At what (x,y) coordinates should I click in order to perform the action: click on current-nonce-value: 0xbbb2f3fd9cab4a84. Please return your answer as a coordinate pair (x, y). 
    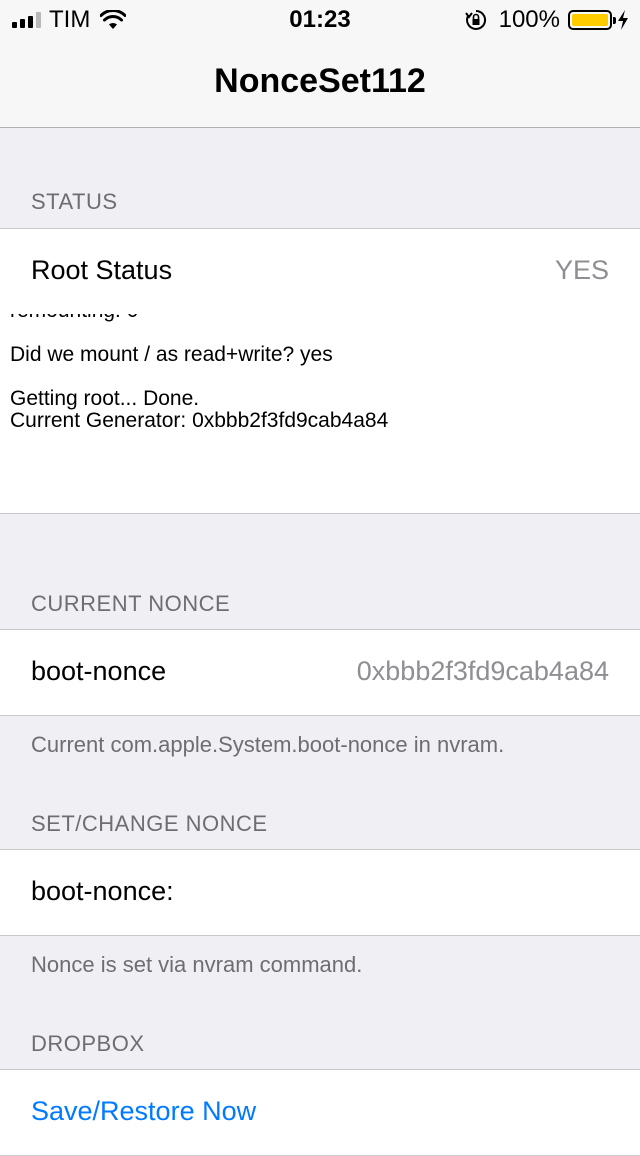
    Looking at the image, I should click on (482, 671).